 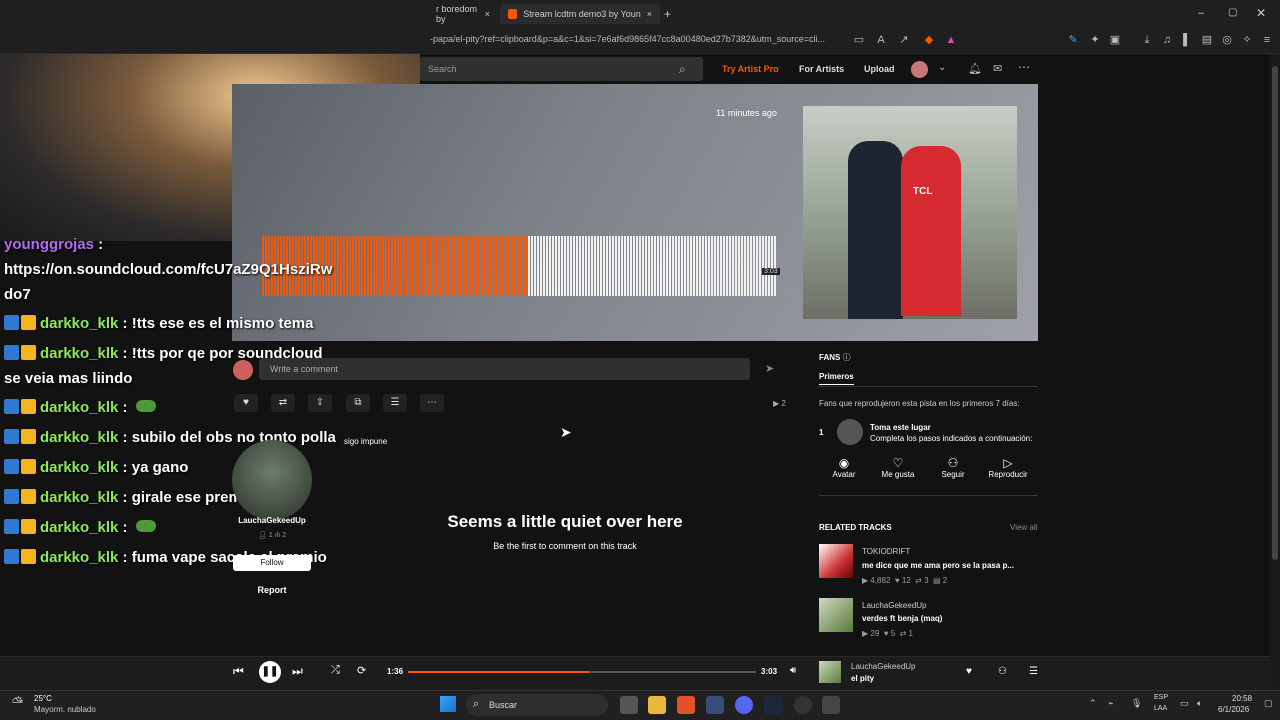 I want to click on try-artist-pro-link: Try Artist Pro, so click(x=750, y=69).